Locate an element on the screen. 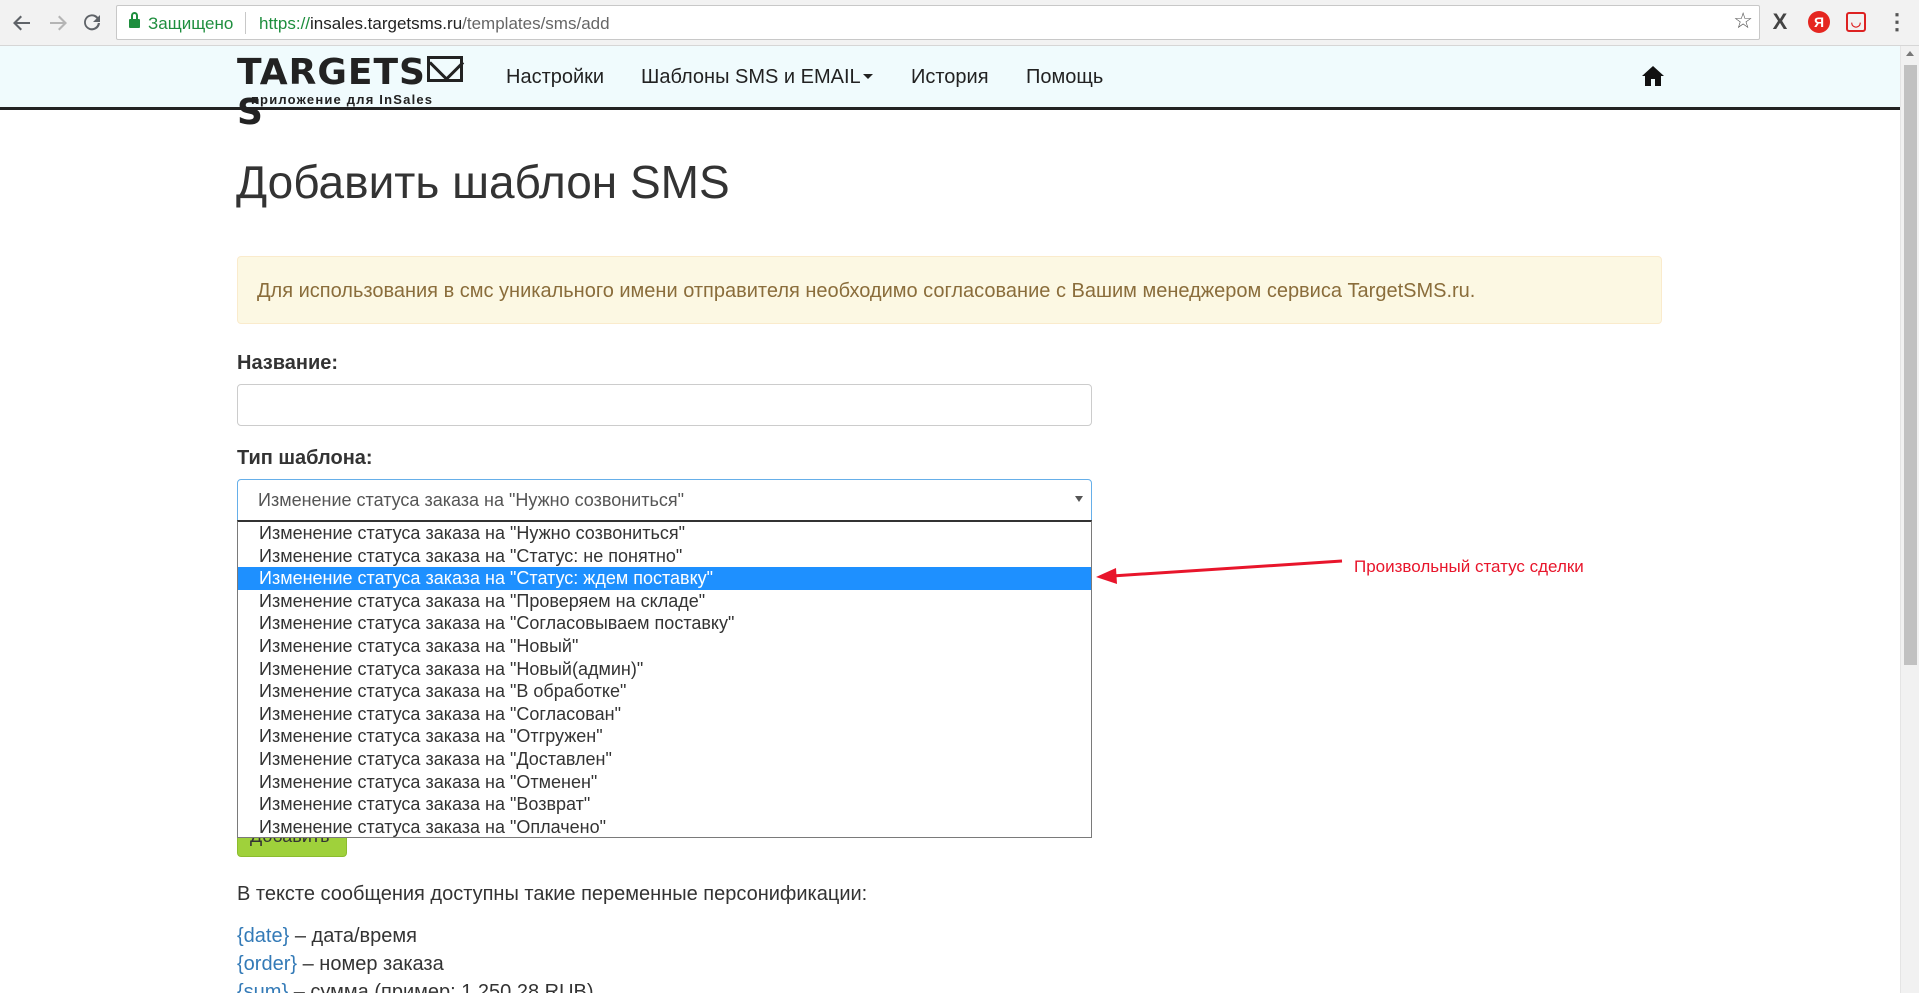 The height and width of the screenshot is (993, 1919). page-scrollbar is located at coordinates (1909, 519).